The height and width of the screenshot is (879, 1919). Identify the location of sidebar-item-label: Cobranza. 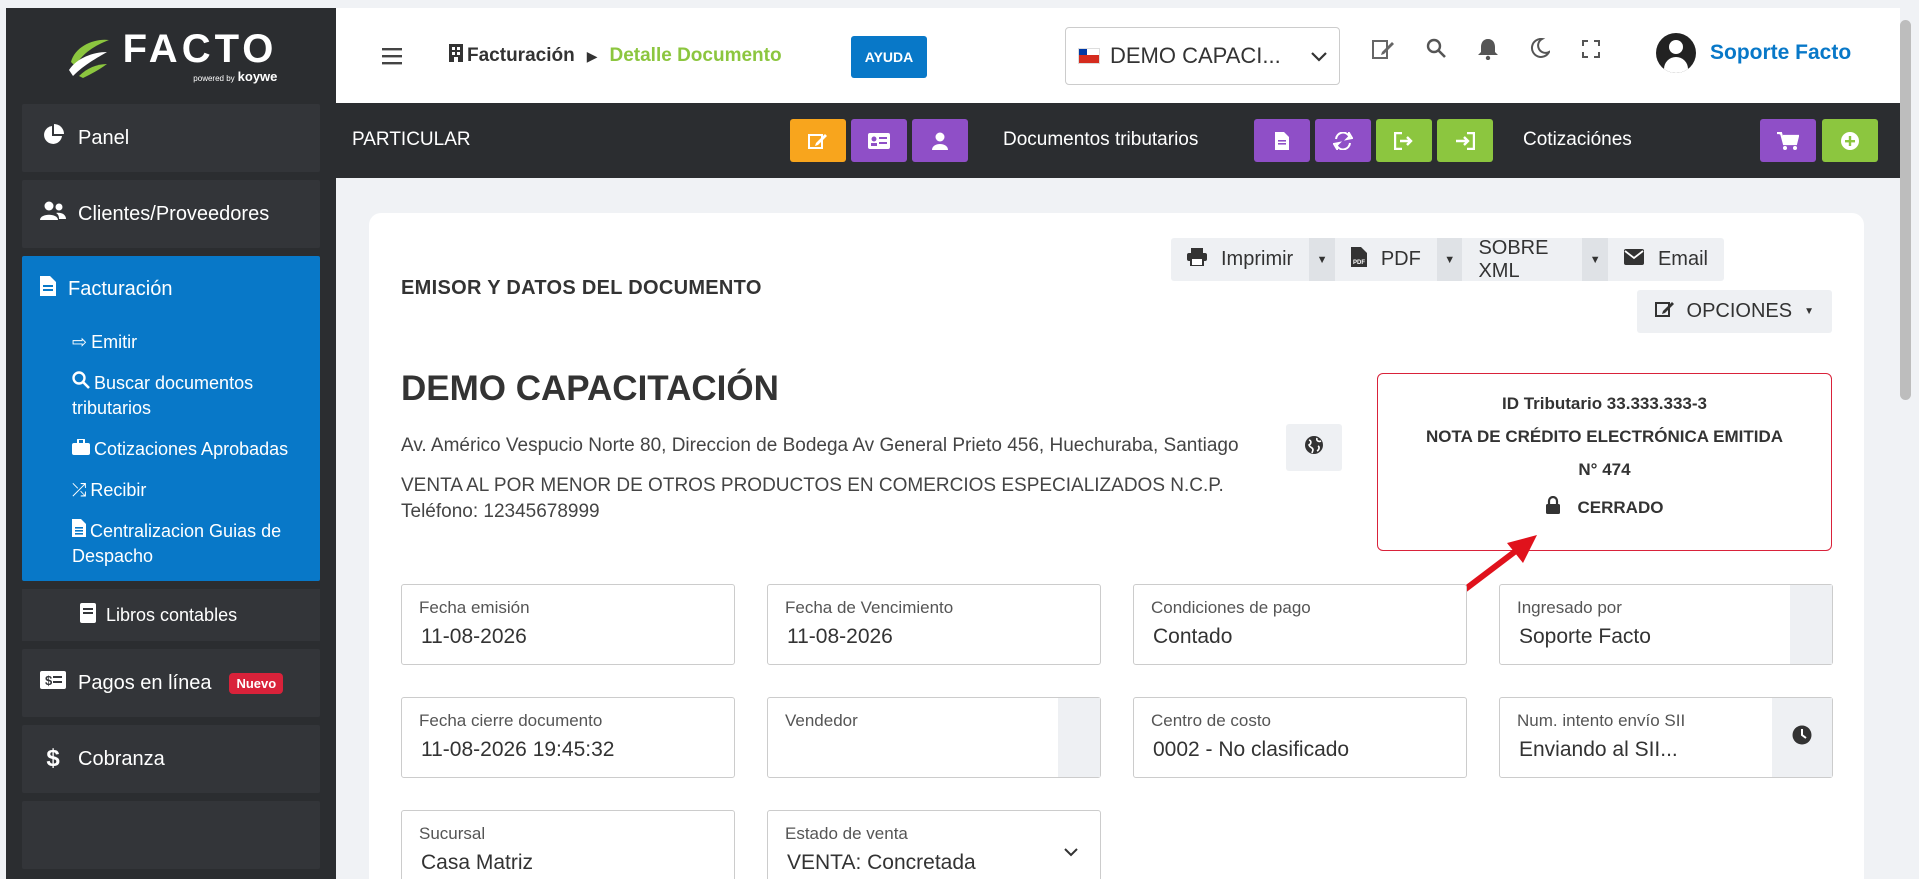
(121, 758).